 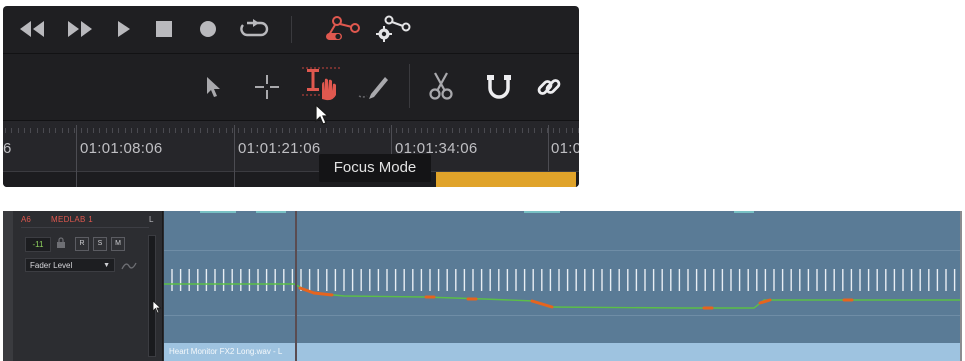 I want to click on automation-parameter-select: Fader Level ▼, so click(x=70, y=265).